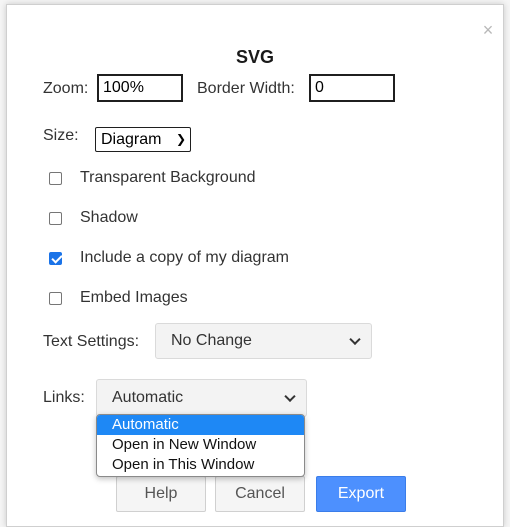  Describe the element at coordinates (361, 494) in the screenshot. I see `export-button: Export` at that location.